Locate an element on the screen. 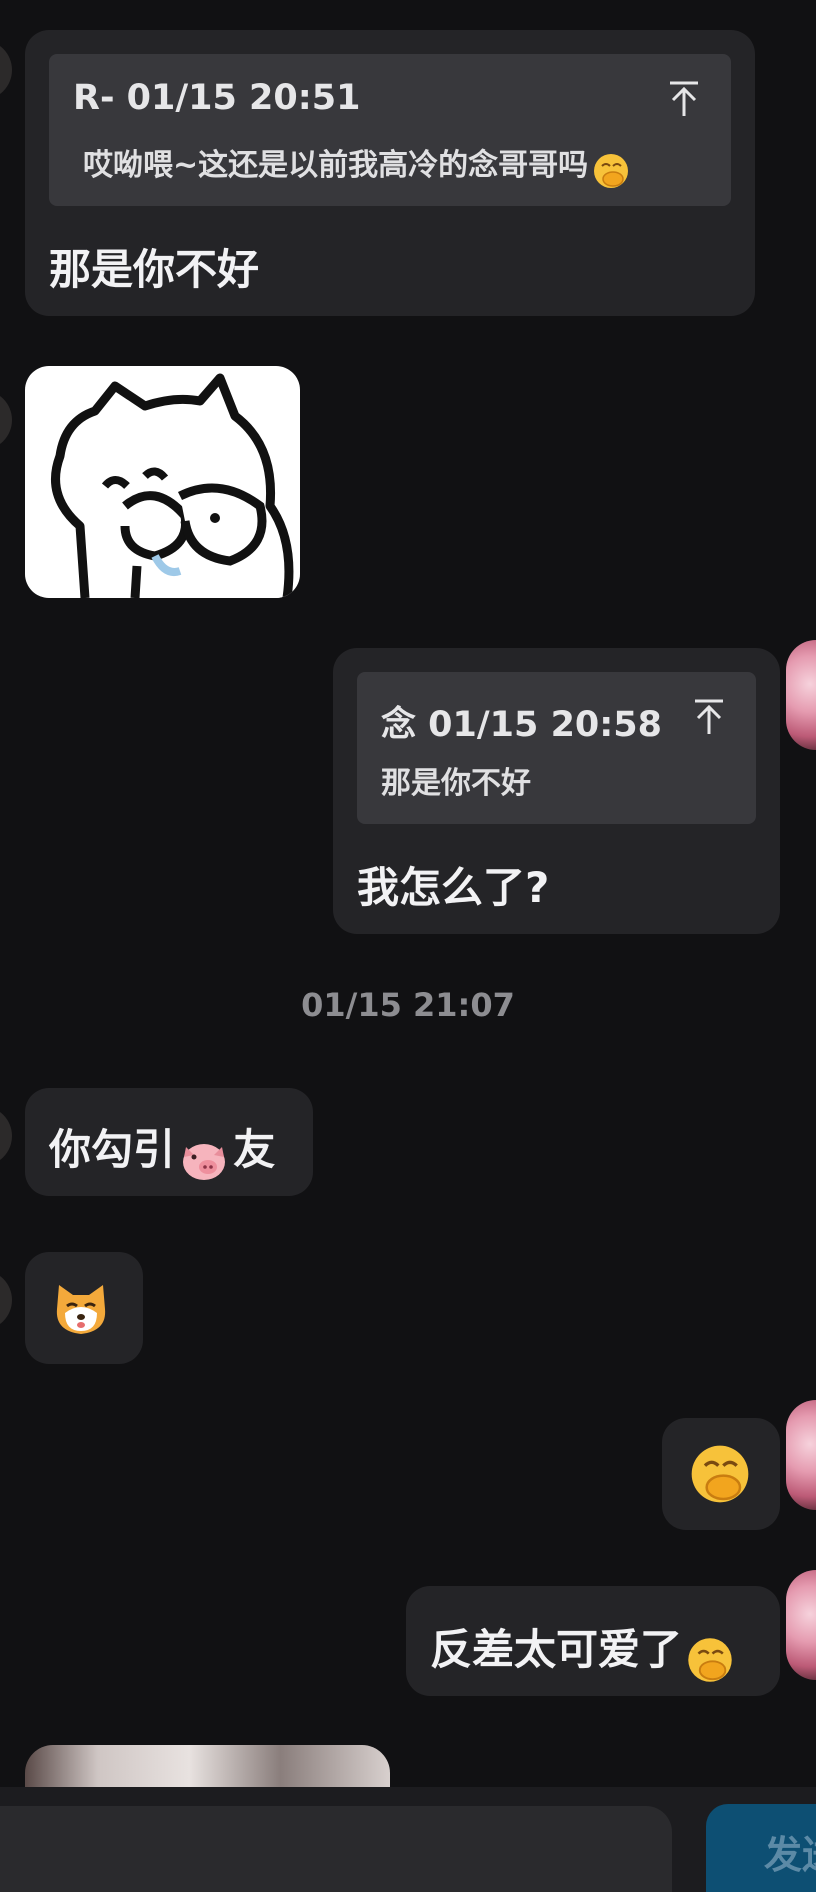 The height and width of the screenshot is (1892, 816). message-bubble-3: 你勾引 友 is located at coordinates (169, 1142).